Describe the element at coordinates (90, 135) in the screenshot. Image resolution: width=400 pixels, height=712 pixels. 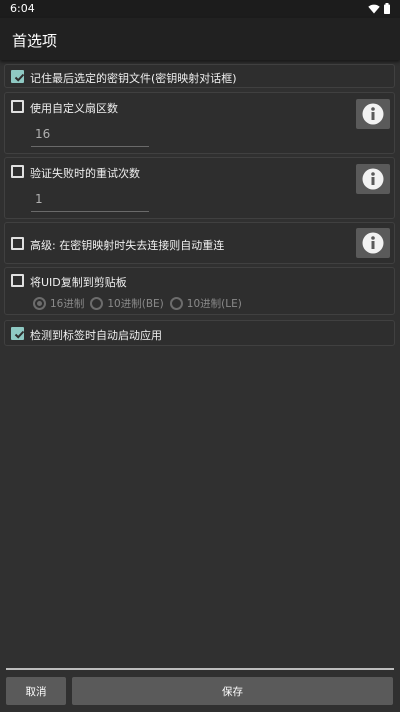
I see `custom-sectors-input: 16` at that location.